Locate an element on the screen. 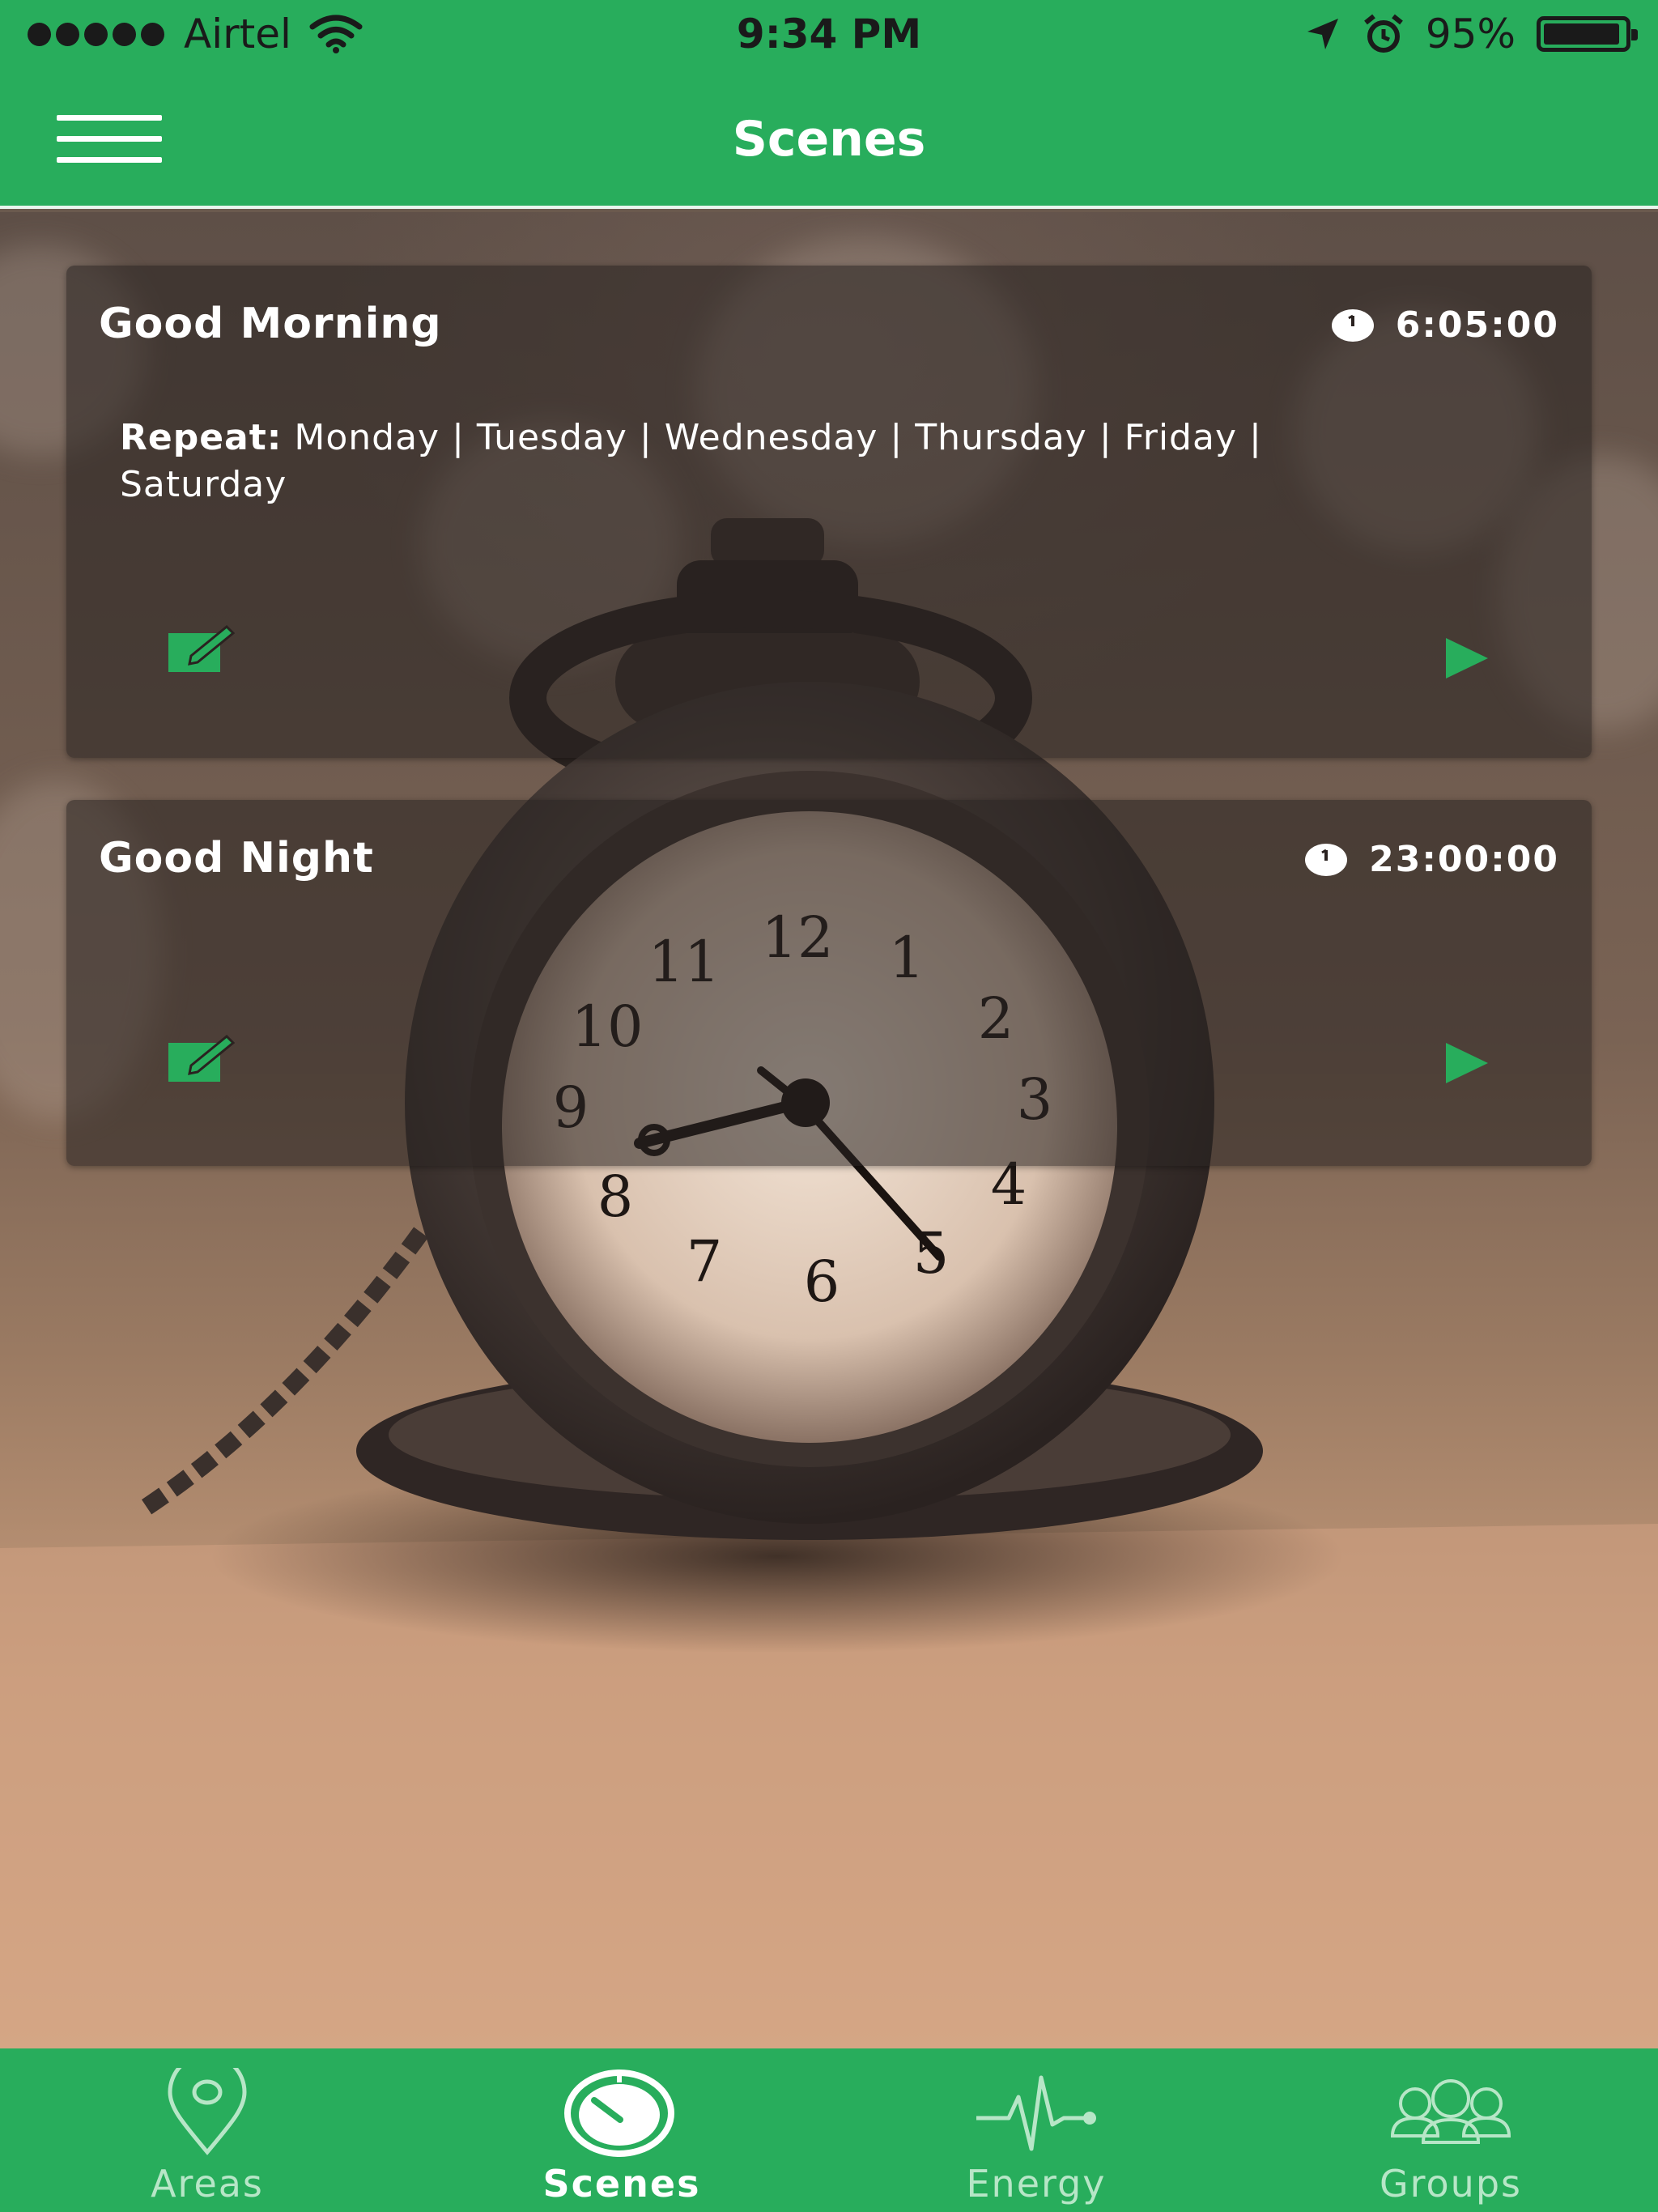 The height and width of the screenshot is (2212, 1658). page-title: Scenes is located at coordinates (829, 139).